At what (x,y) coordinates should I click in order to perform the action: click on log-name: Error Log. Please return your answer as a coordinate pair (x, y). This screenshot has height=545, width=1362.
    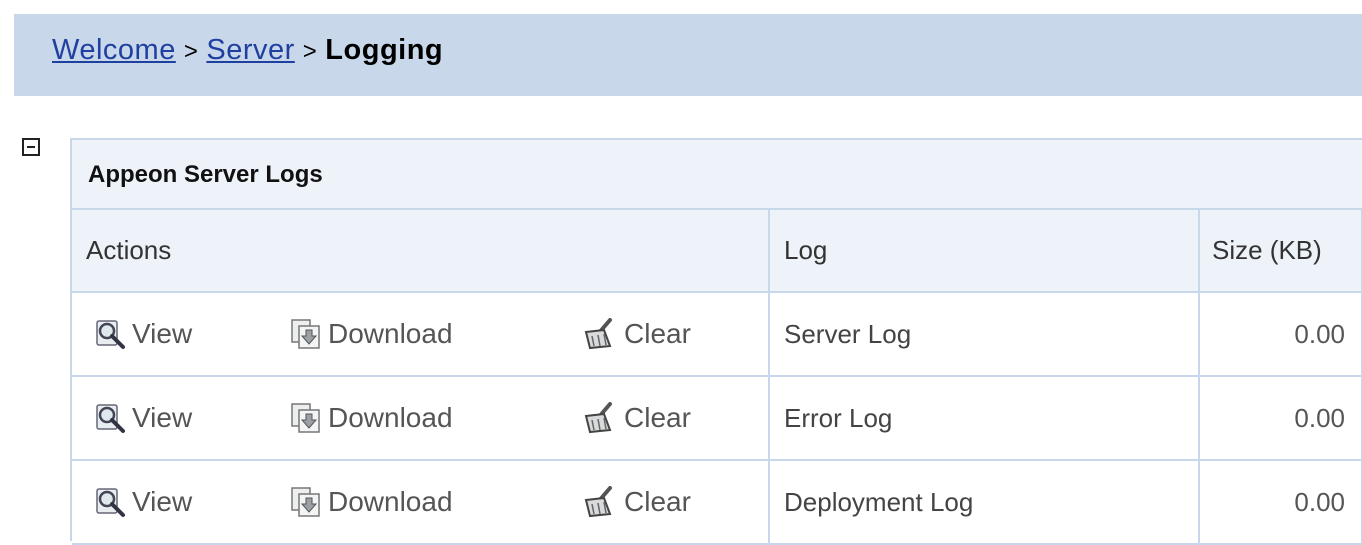
    Looking at the image, I should click on (984, 418).